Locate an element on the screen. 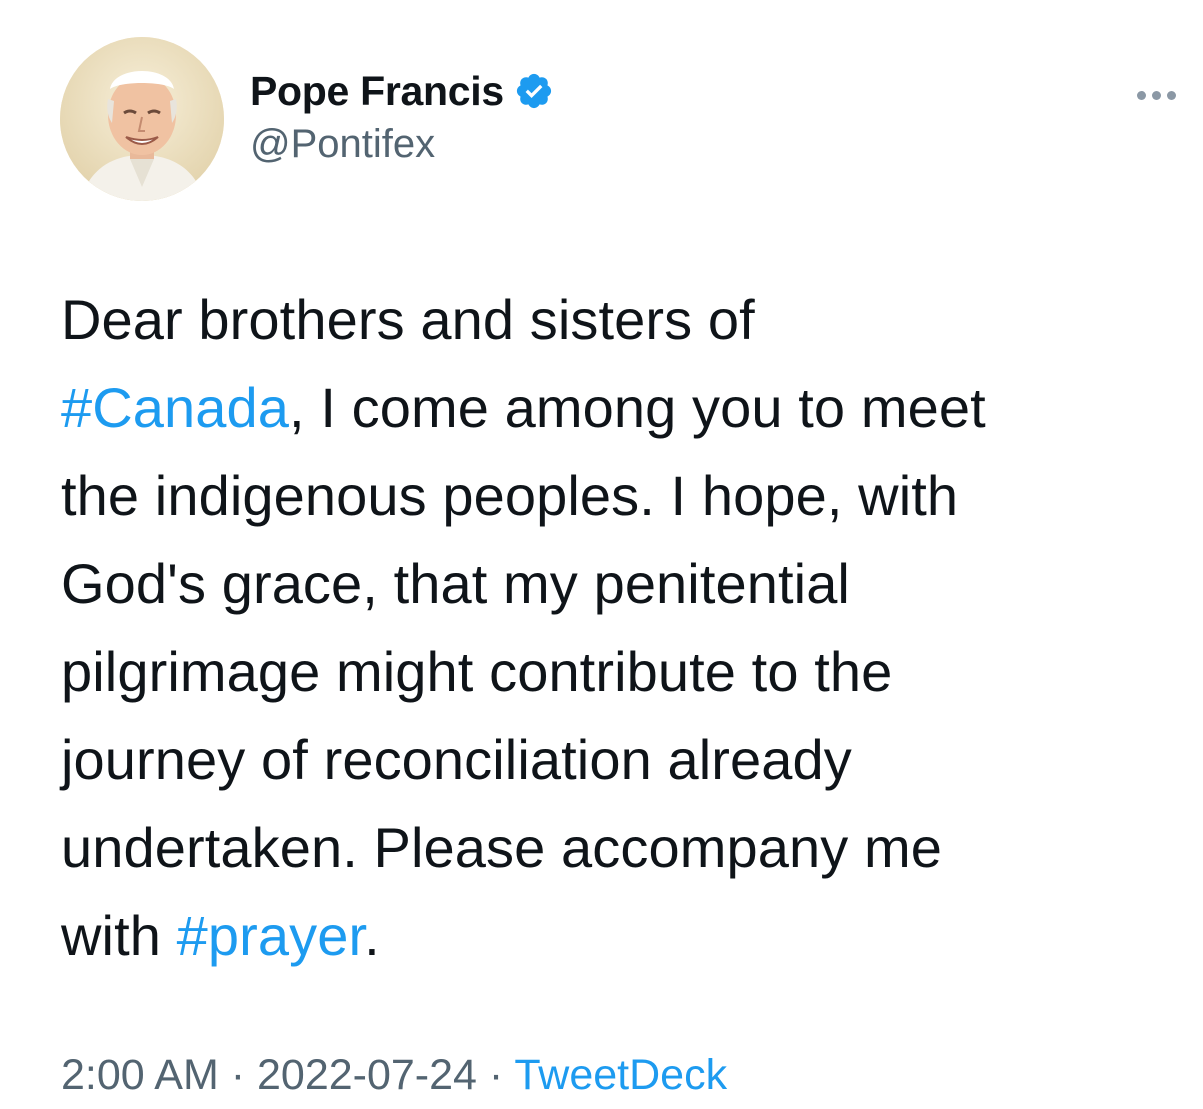 The width and height of the screenshot is (1203, 1109). tweet-line: undertaken. Please accompany me is located at coordinates (616, 848).